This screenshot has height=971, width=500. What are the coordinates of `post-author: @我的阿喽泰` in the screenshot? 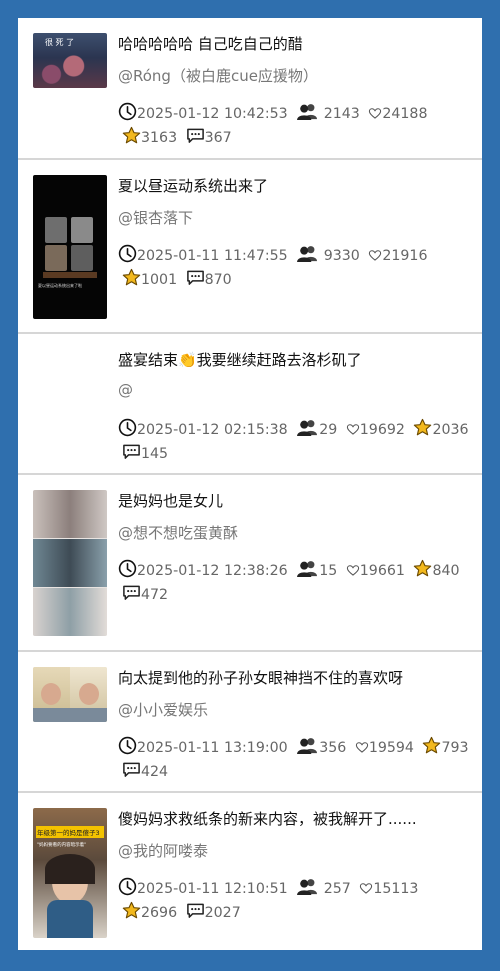 It's located at (295, 850).